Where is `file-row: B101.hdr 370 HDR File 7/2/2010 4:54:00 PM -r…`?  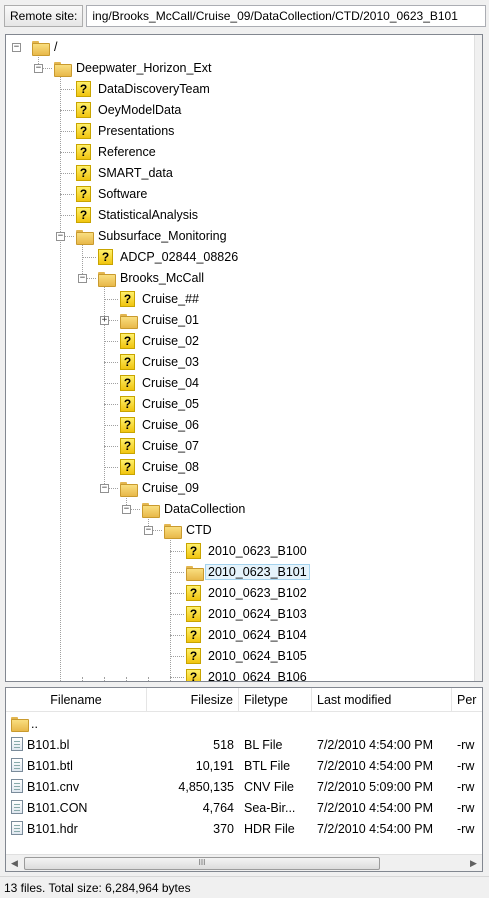
file-row: B101.hdr 370 HDR File 7/2/2010 4:54:00 PM -r… is located at coordinates (244, 829).